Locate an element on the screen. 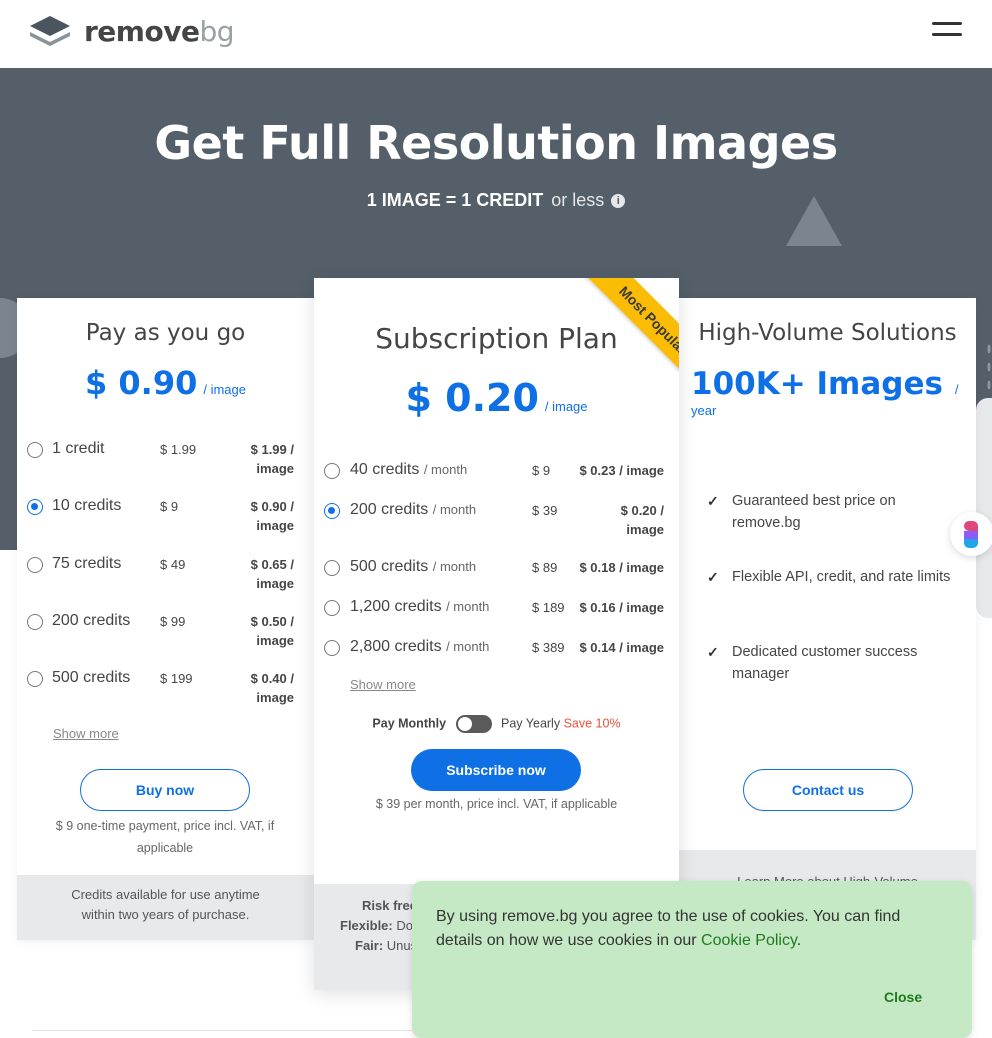  option-label: 75 credits is located at coordinates (87, 563).